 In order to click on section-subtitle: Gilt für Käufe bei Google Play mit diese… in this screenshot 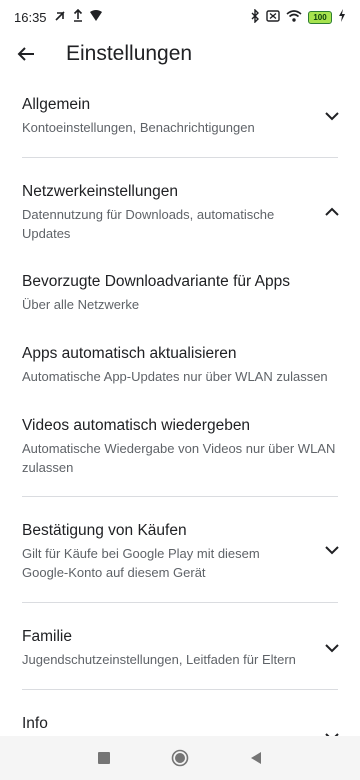, I will do `click(141, 563)`.